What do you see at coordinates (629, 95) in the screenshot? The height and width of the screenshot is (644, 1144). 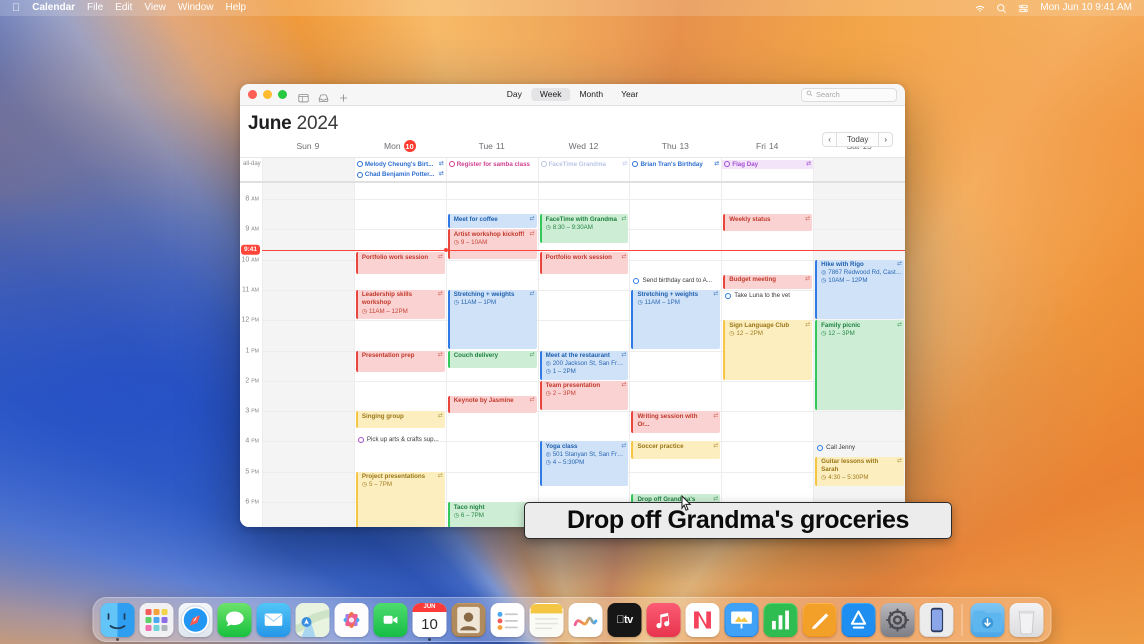 I see `tab-year: Year` at bounding box center [629, 95].